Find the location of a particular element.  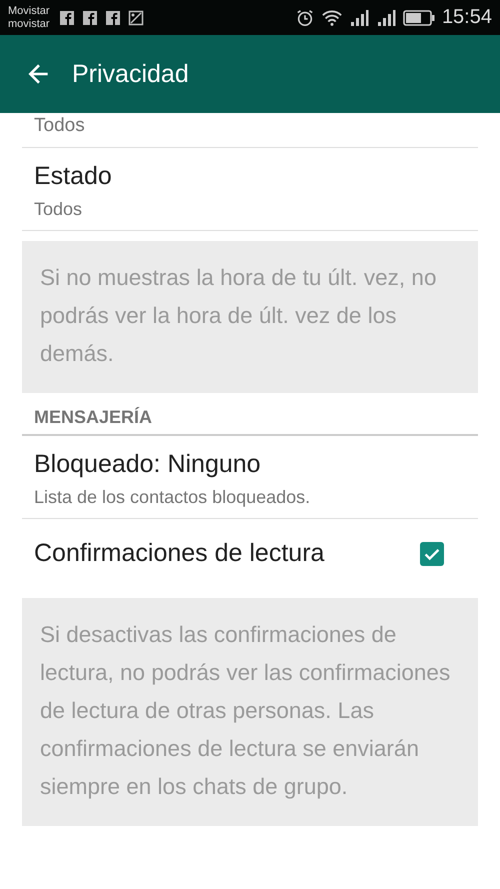

wifi-icon is located at coordinates (332, 17).